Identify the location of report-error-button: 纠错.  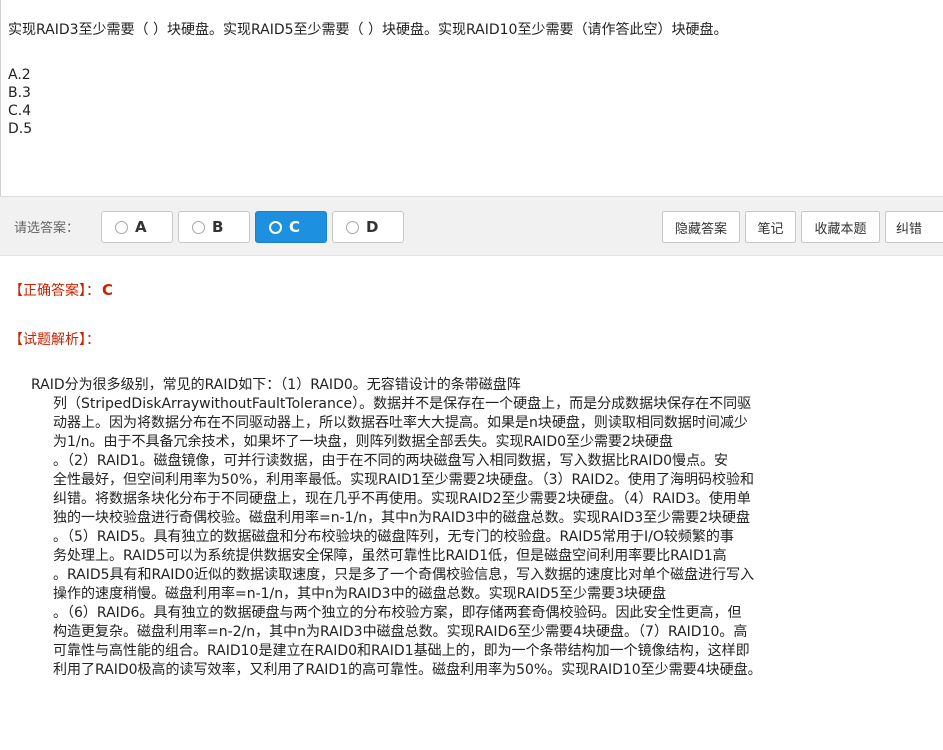
(914, 227).